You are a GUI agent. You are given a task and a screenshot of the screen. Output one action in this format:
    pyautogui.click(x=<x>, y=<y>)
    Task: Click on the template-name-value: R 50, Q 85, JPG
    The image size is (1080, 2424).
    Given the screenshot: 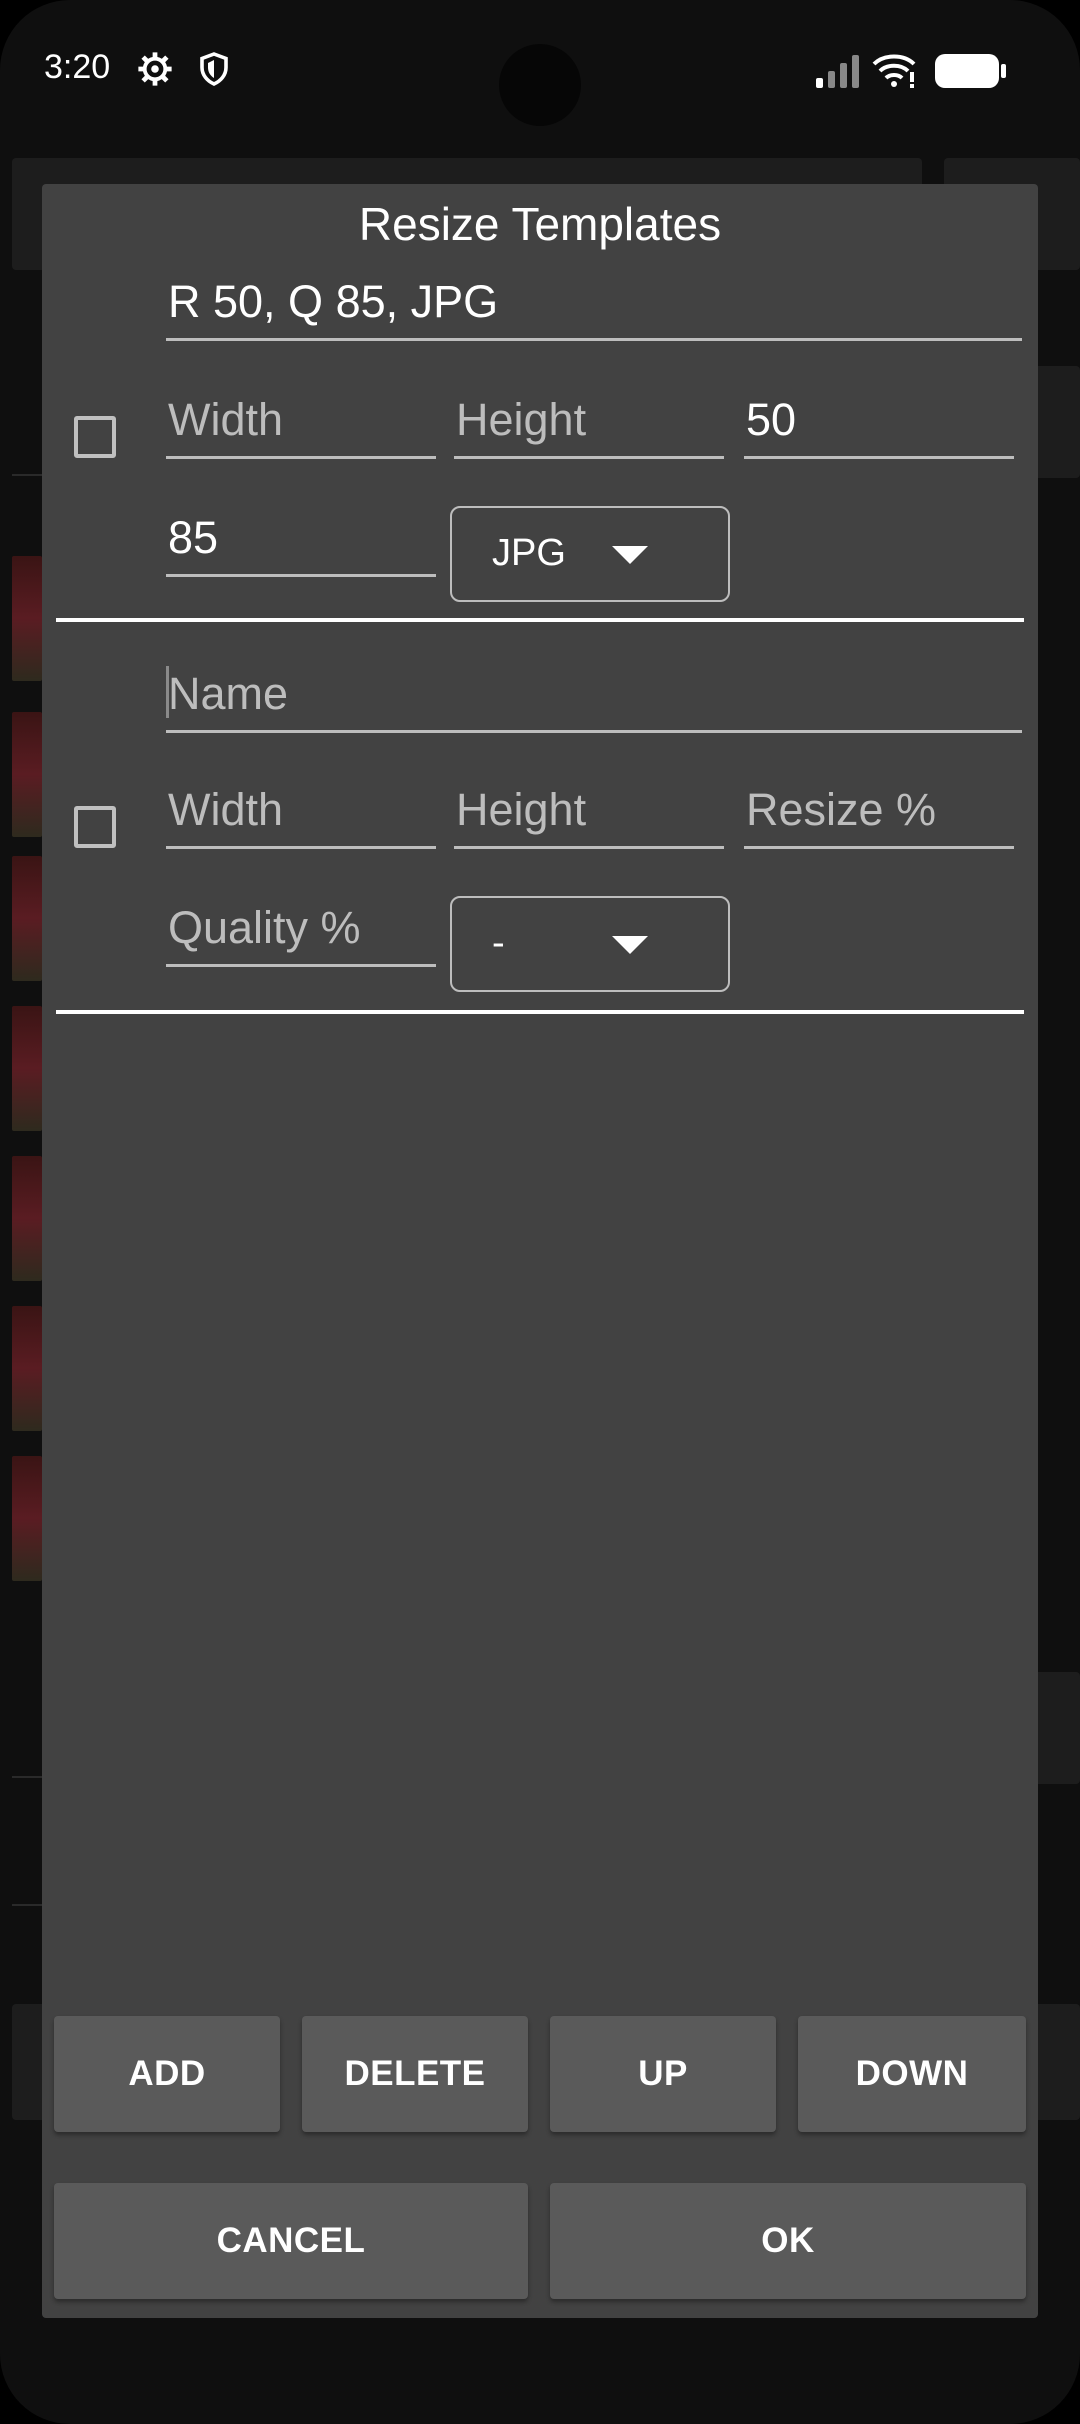 What is the action you would take?
    pyautogui.click(x=333, y=301)
    